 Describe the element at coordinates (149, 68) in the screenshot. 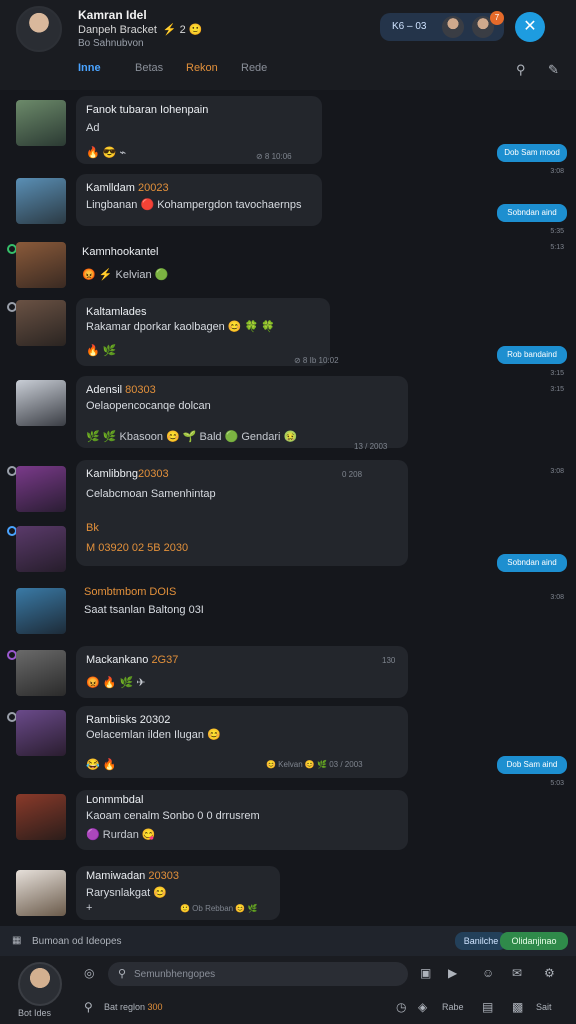

I see `tab-betas: Betas` at that location.